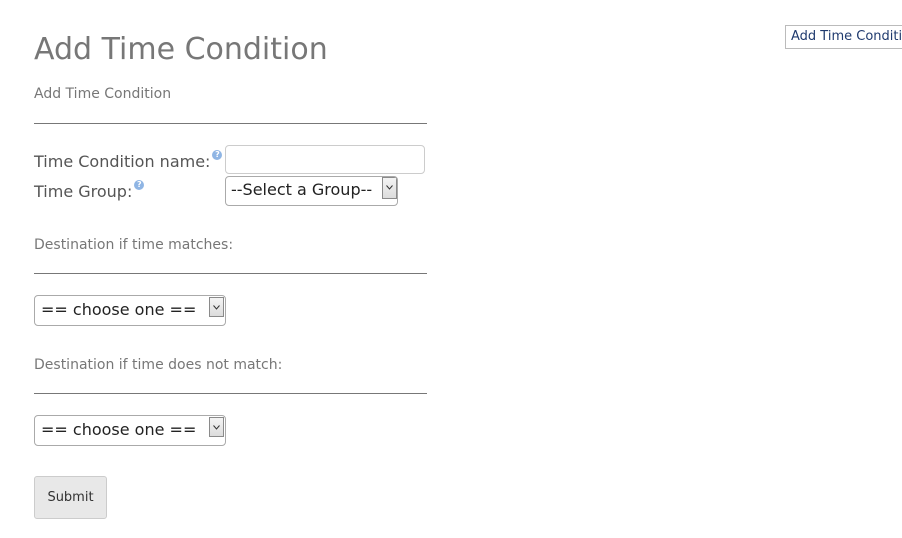 The width and height of the screenshot is (902, 538). I want to click on destination-nomatch-selected-value: == choose one ==, so click(119, 429).